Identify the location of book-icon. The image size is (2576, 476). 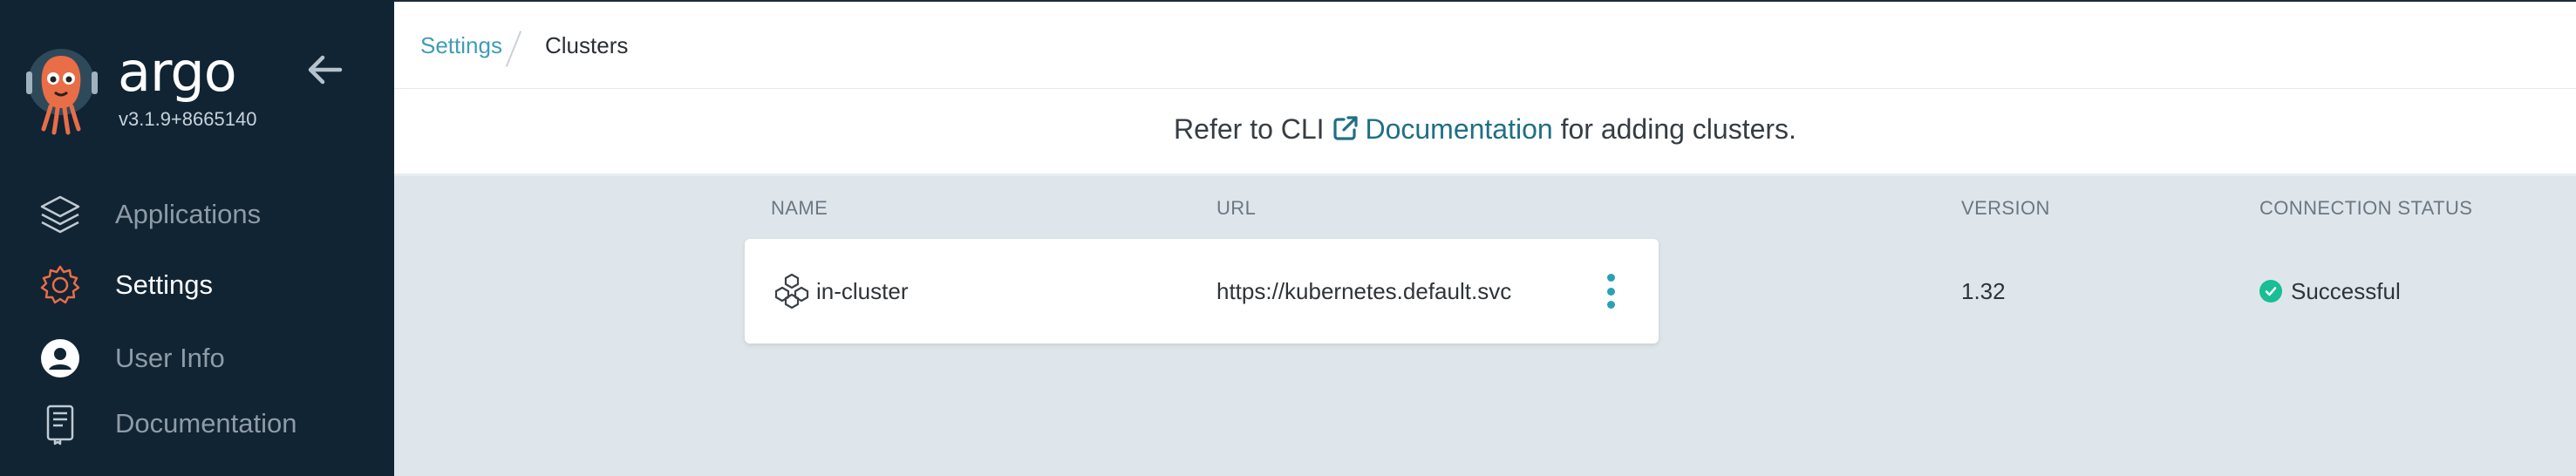
(60, 423).